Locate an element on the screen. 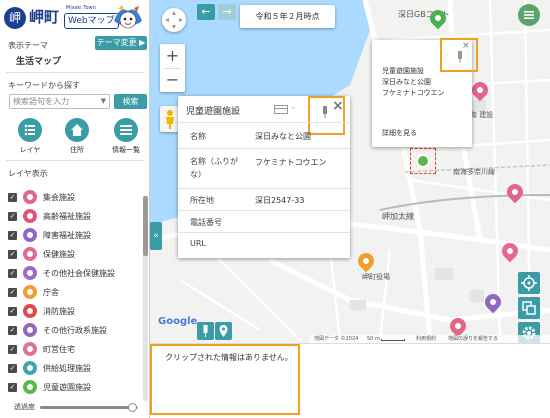  layer-item: ✓ 保健施設 is located at coordinates (74, 255).